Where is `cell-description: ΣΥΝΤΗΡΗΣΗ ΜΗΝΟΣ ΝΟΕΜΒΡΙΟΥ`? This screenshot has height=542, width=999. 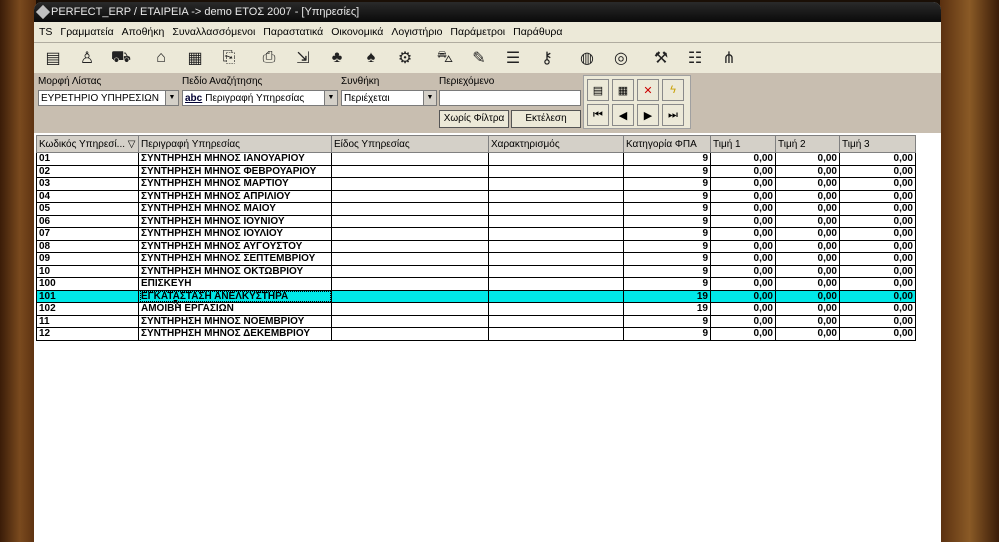 cell-description: ΣΥΝΤΗΡΗΣΗ ΜΗΝΟΣ ΝΟΕΜΒΡΙΟΥ is located at coordinates (235, 321).